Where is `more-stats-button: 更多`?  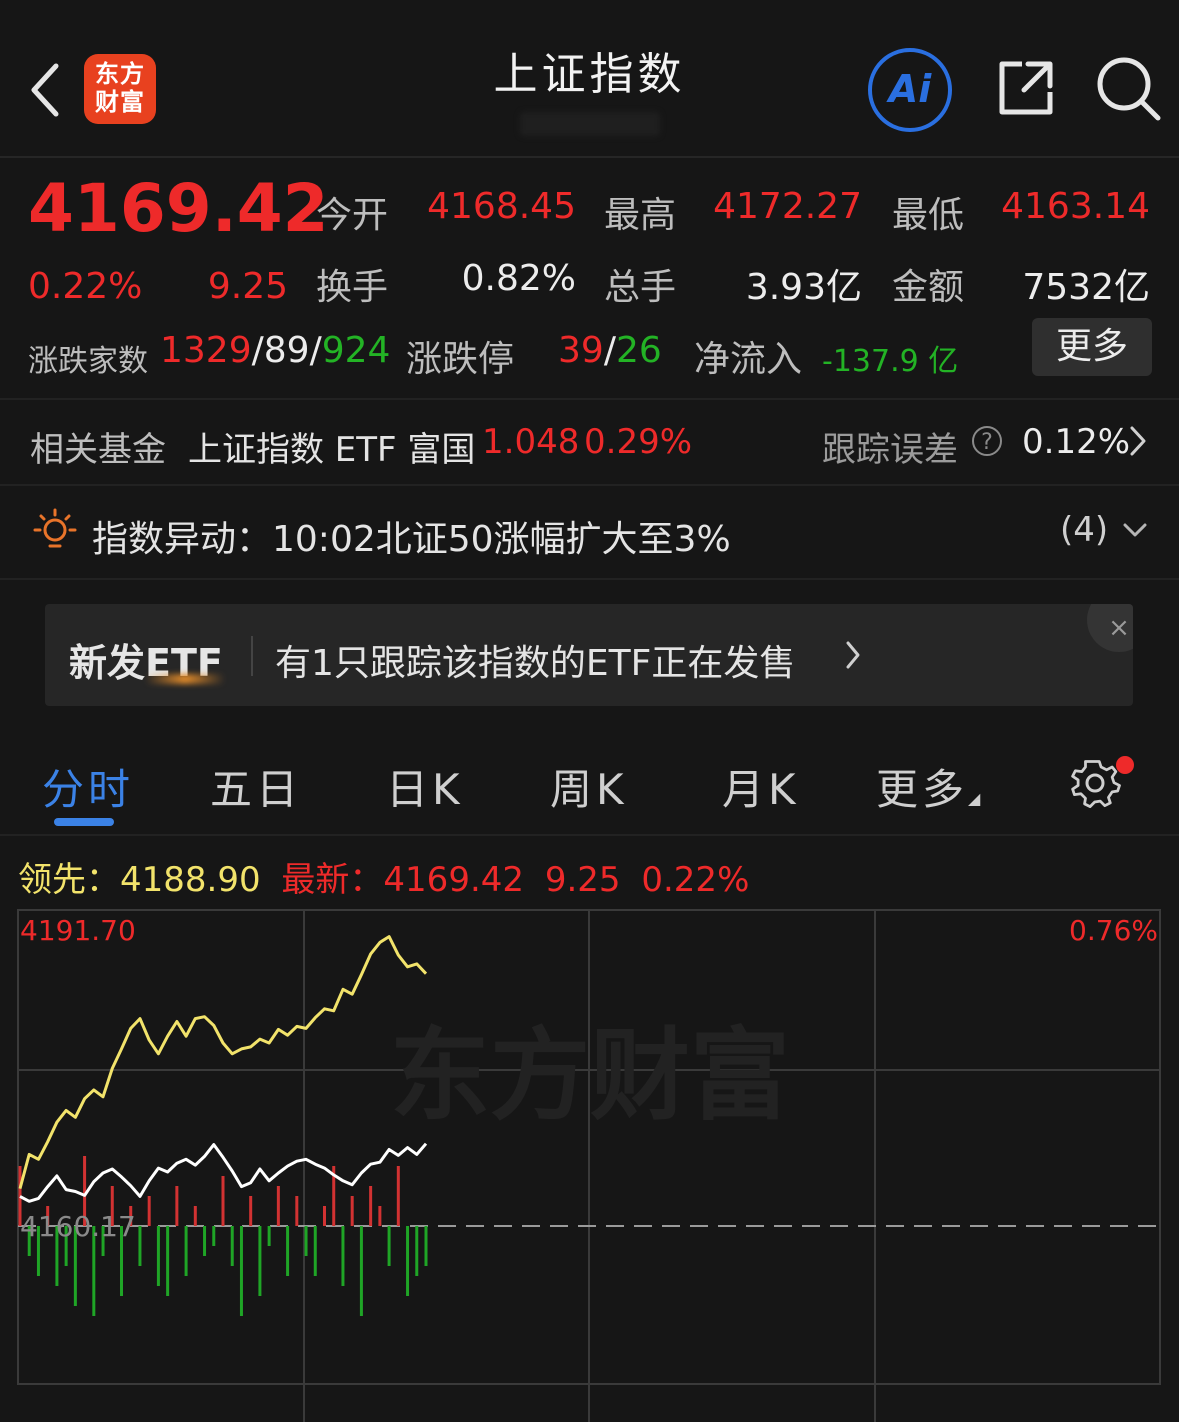
more-stats-button: 更多 is located at coordinates (1092, 347).